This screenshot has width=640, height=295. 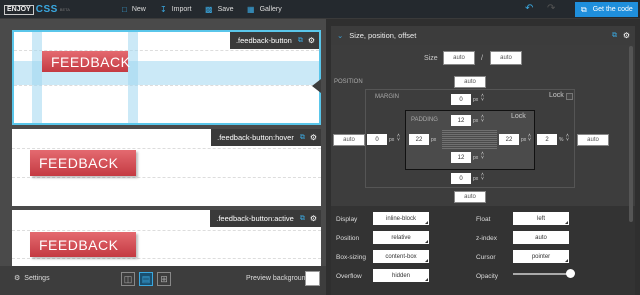 What do you see at coordinates (593, 140) in the screenshot?
I see `position-right-input: auto` at bounding box center [593, 140].